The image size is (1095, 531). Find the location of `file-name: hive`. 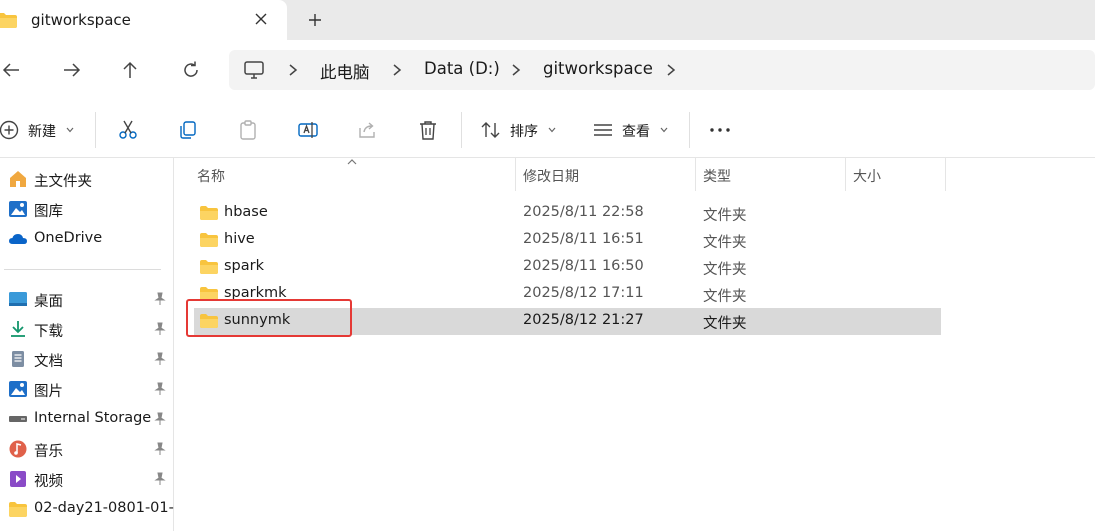

file-name: hive is located at coordinates (239, 239).